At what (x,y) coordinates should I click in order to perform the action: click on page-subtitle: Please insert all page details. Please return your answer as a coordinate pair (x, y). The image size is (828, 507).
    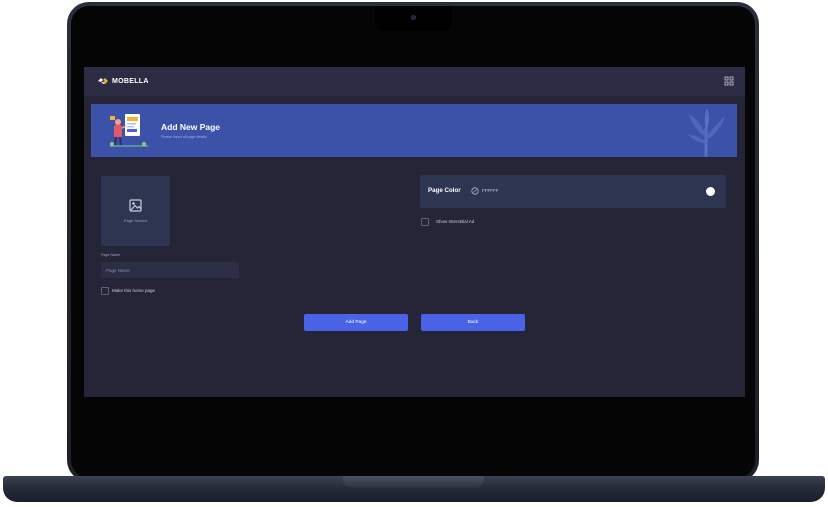
    Looking at the image, I should click on (184, 137).